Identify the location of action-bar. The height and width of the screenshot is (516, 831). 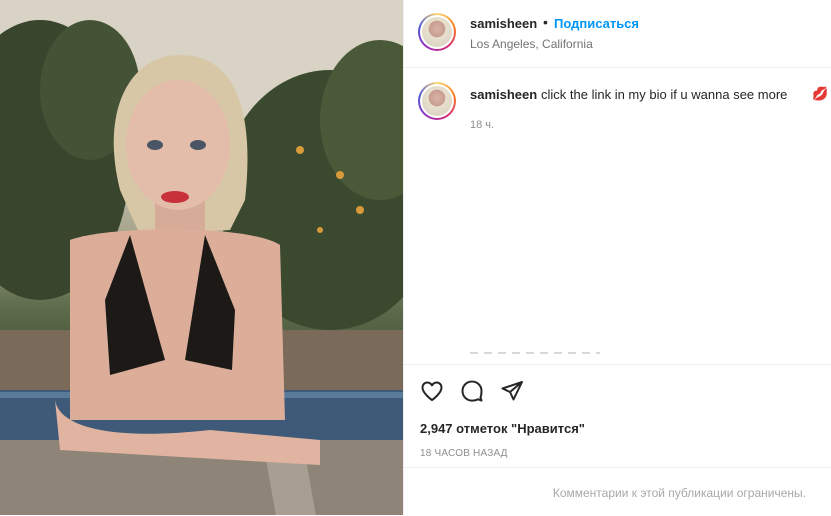
(617, 383).